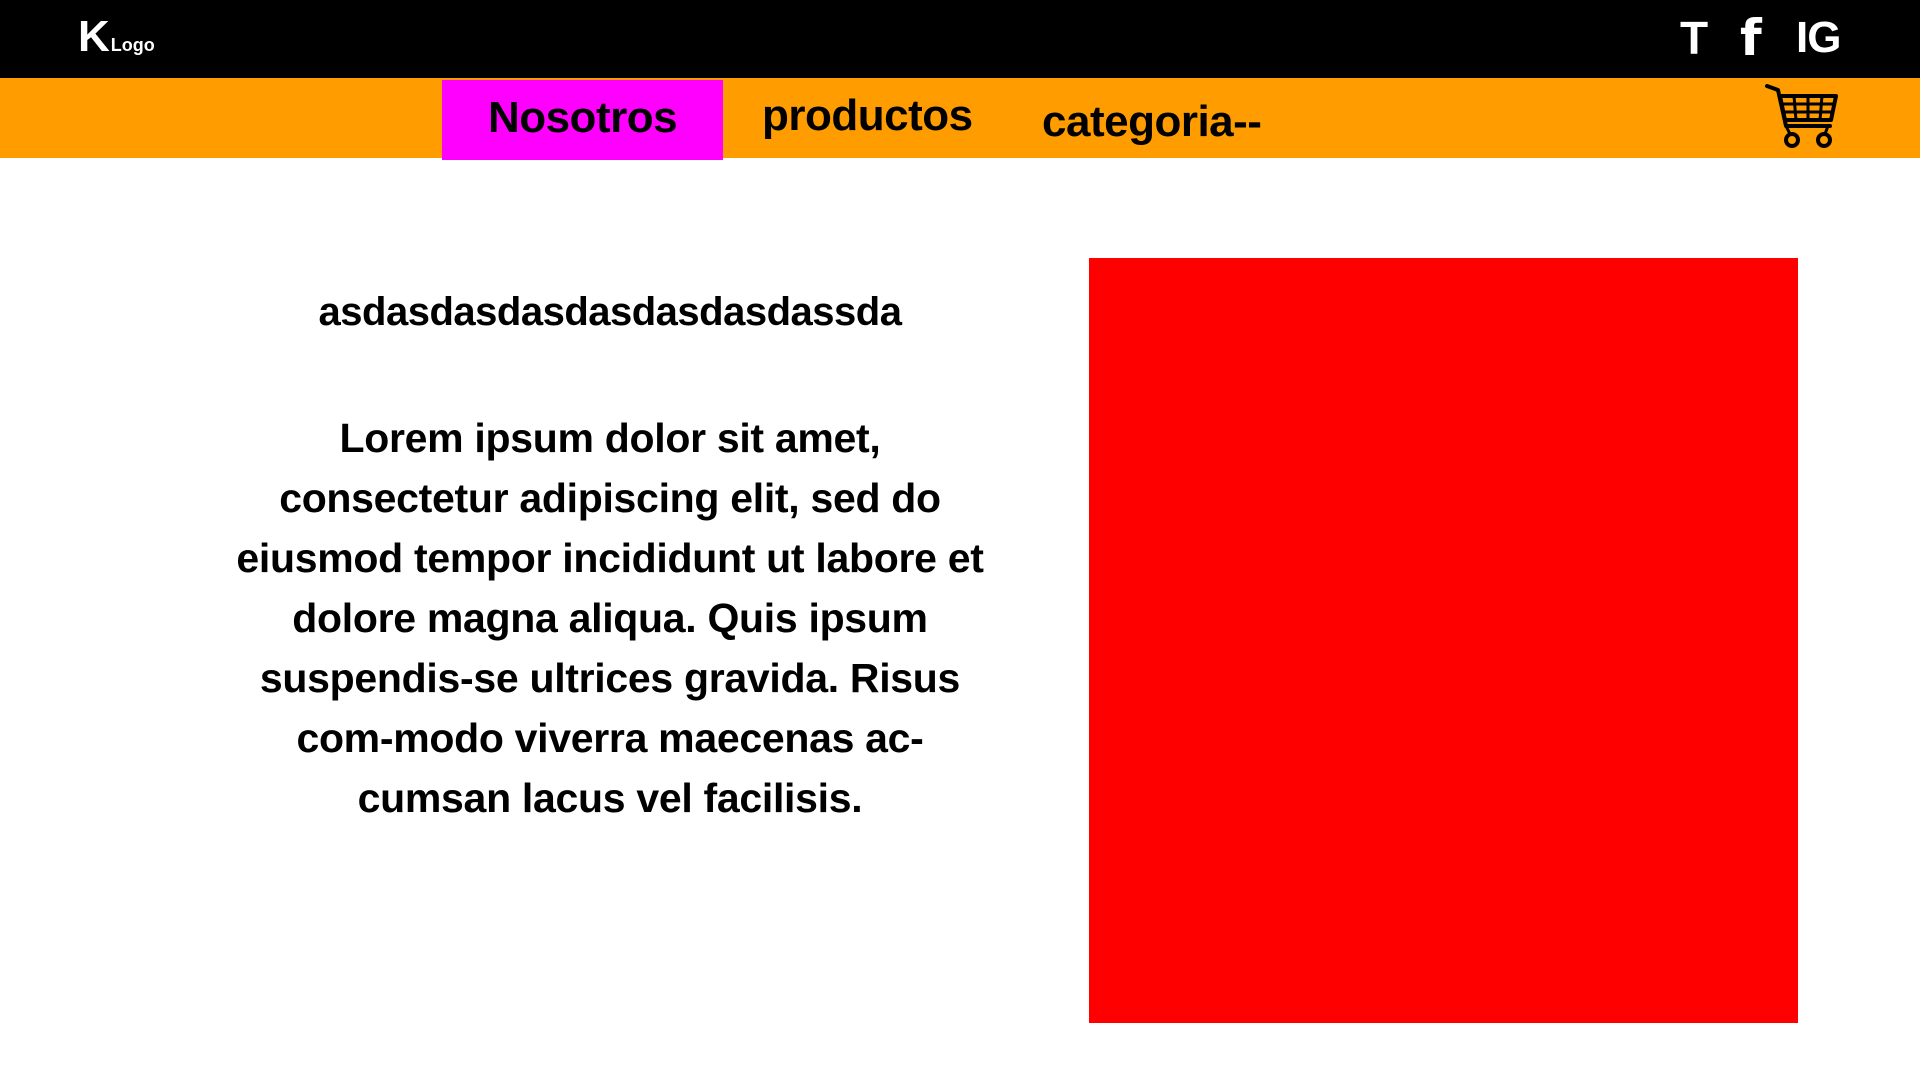 The width and height of the screenshot is (1920, 1080). I want to click on logo-mark: K, so click(94, 36).